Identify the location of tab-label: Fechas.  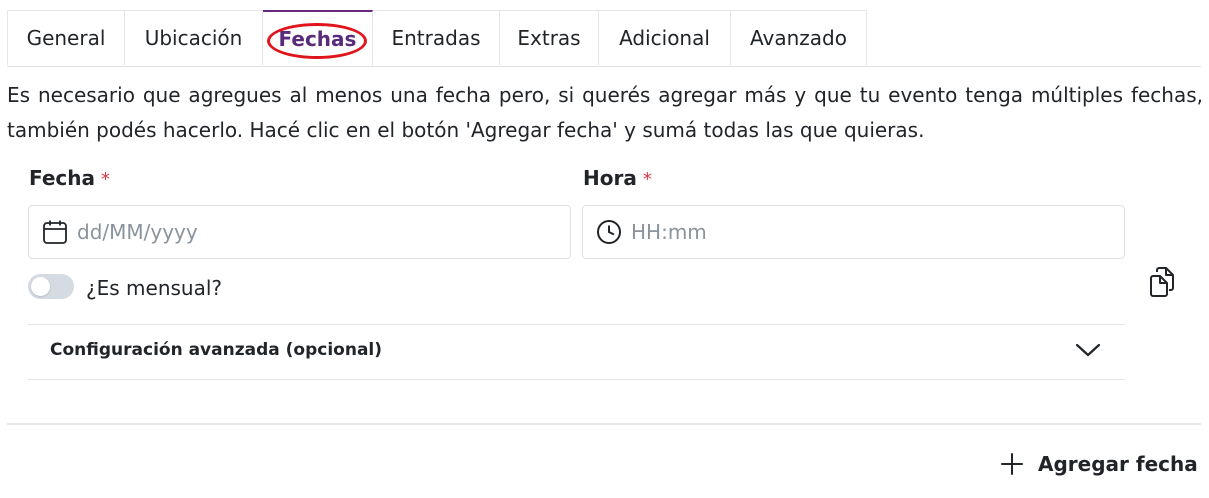
(317, 39).